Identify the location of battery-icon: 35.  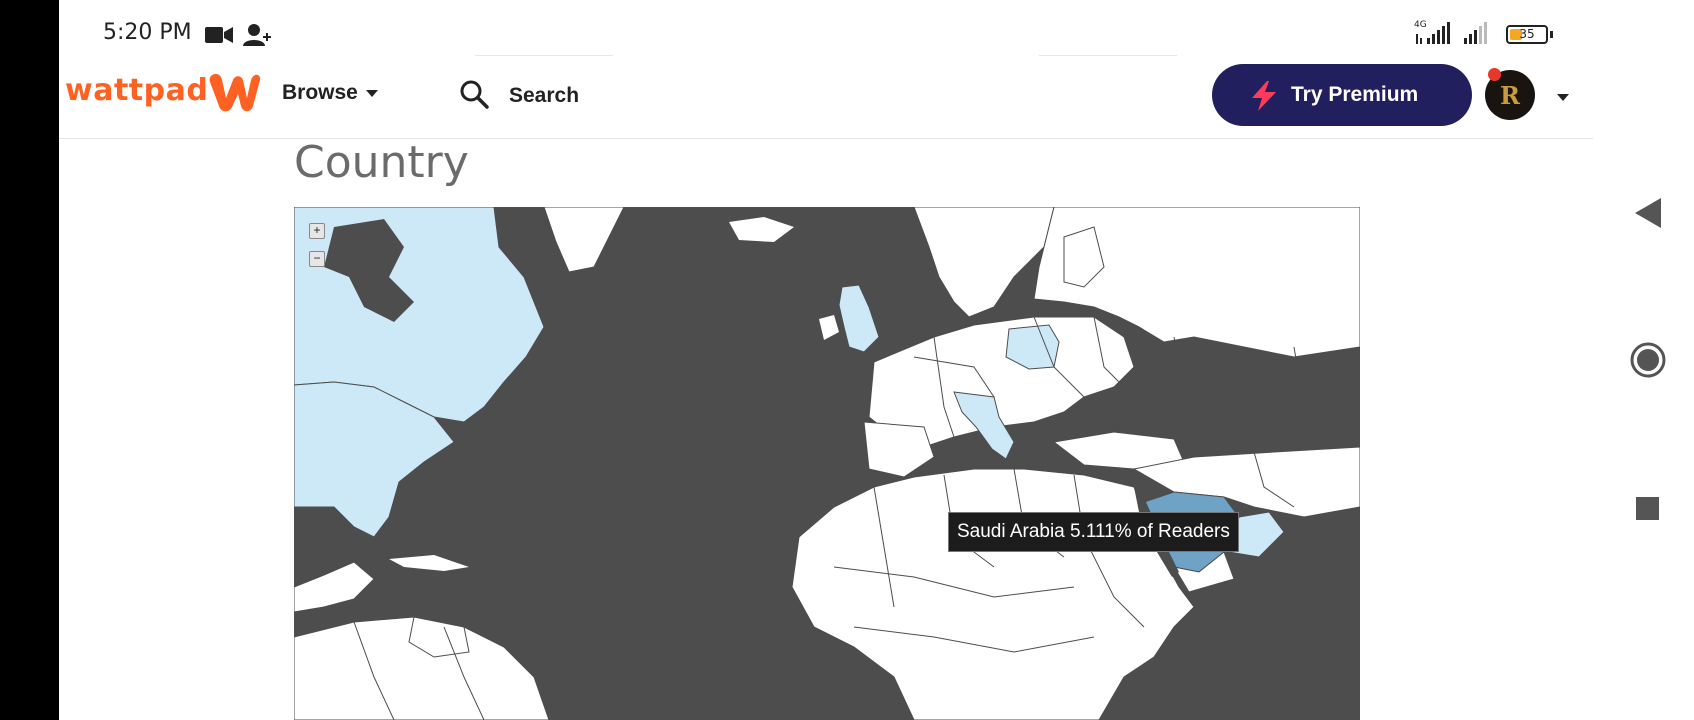
(1527, 34).